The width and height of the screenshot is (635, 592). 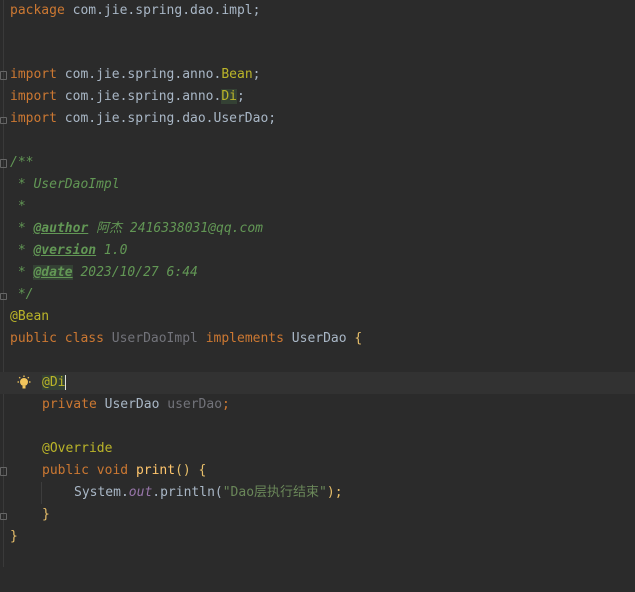 I want to click on javadoc-author-value: 阿杰 2416338031@qq.com, so click(x=175, y=228).